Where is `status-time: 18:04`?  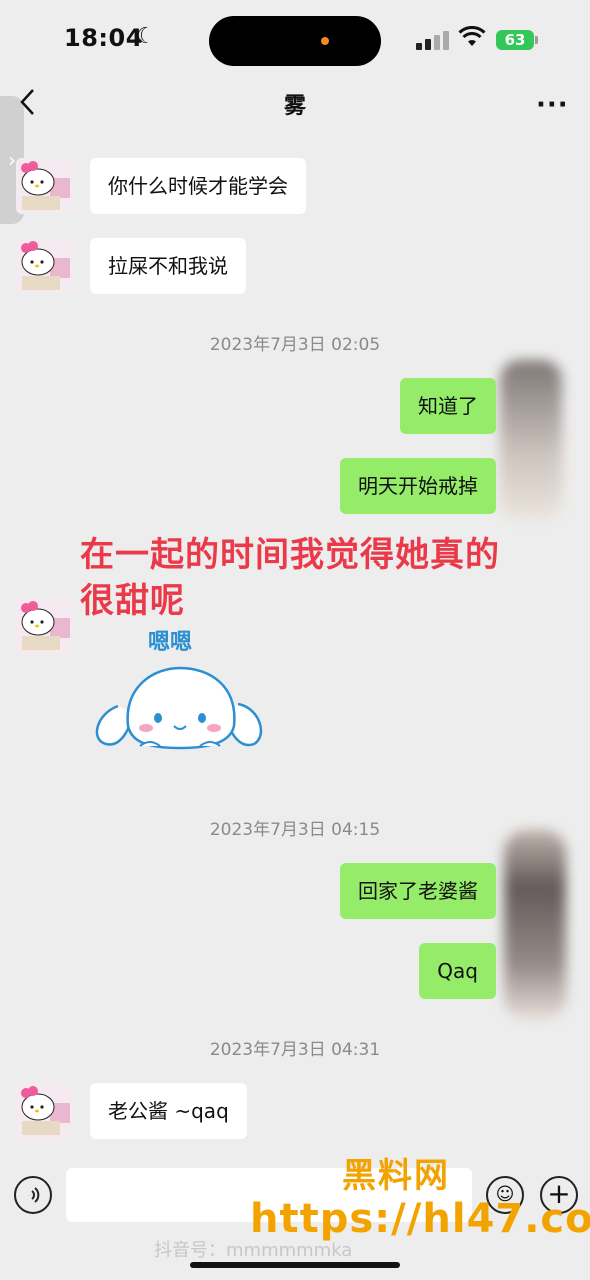
status-time: 18:04 is located at coordinates (103, 38).